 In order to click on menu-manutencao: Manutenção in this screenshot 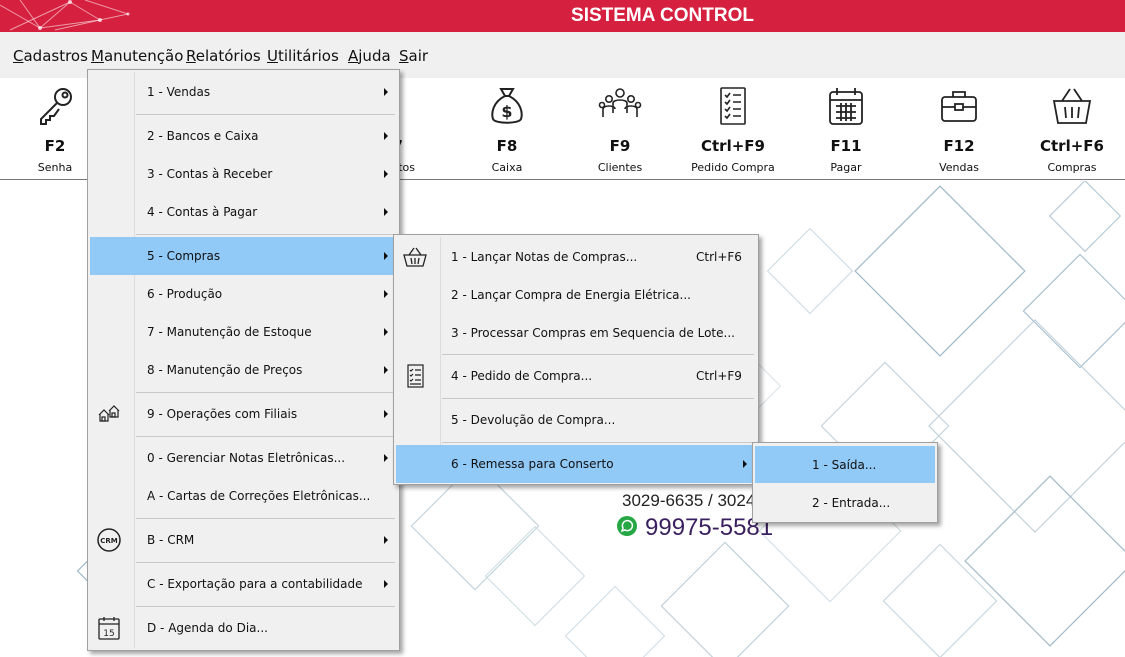, I will do `click(137, 56)`.